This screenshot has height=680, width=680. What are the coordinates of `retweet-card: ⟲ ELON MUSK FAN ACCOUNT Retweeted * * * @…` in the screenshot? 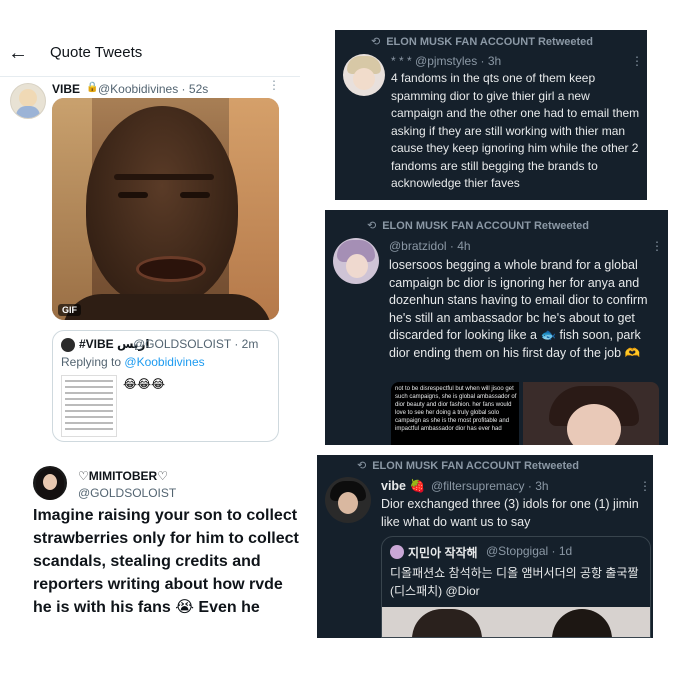 It's located at (491, 115).